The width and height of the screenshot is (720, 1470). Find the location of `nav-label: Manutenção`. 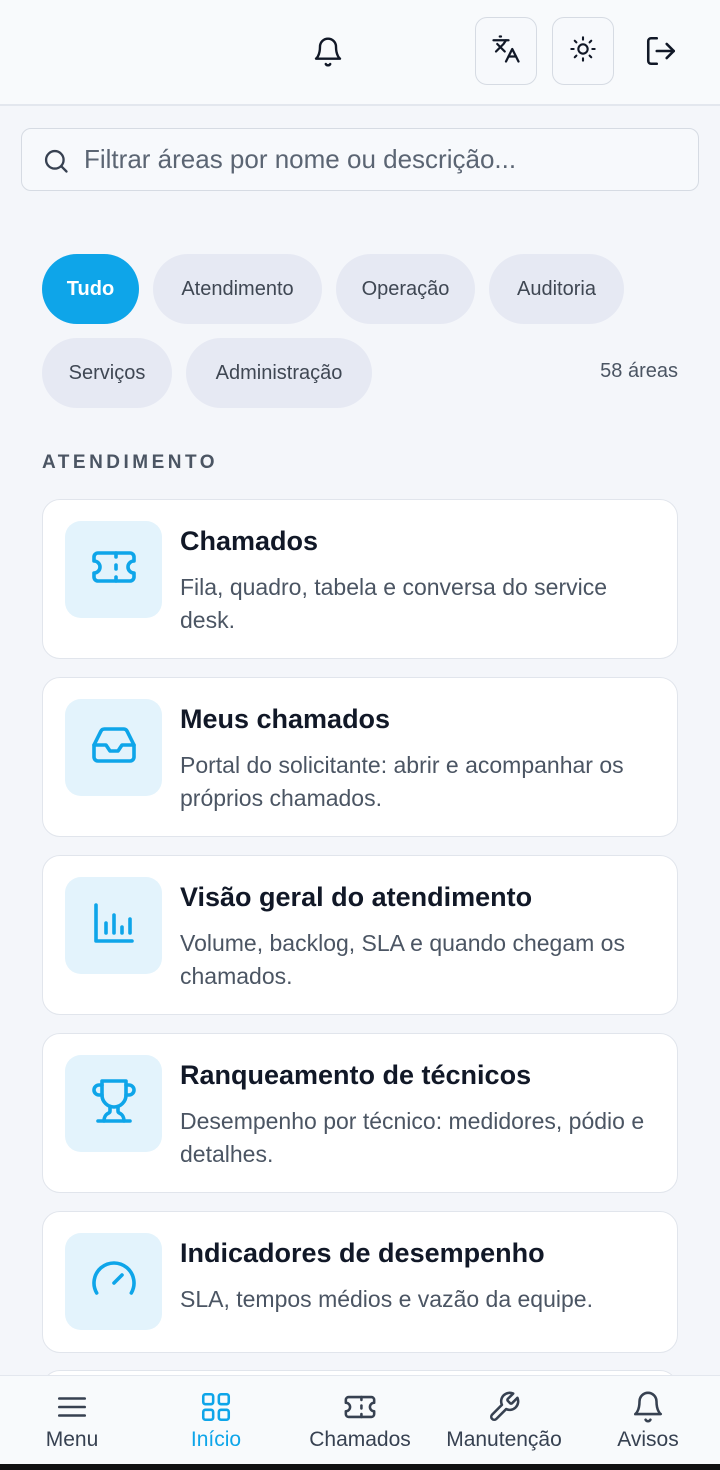

nav-label: Manutenção is located at coordinates (504, 1439).